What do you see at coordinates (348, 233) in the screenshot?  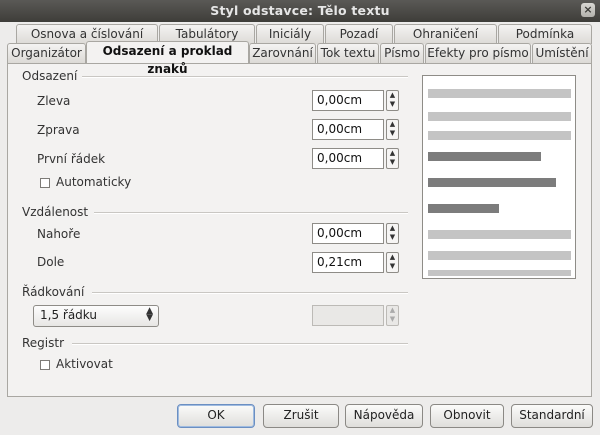 I see `above-paragraph-input: 0,00cm` at bounding box center [348, 233].